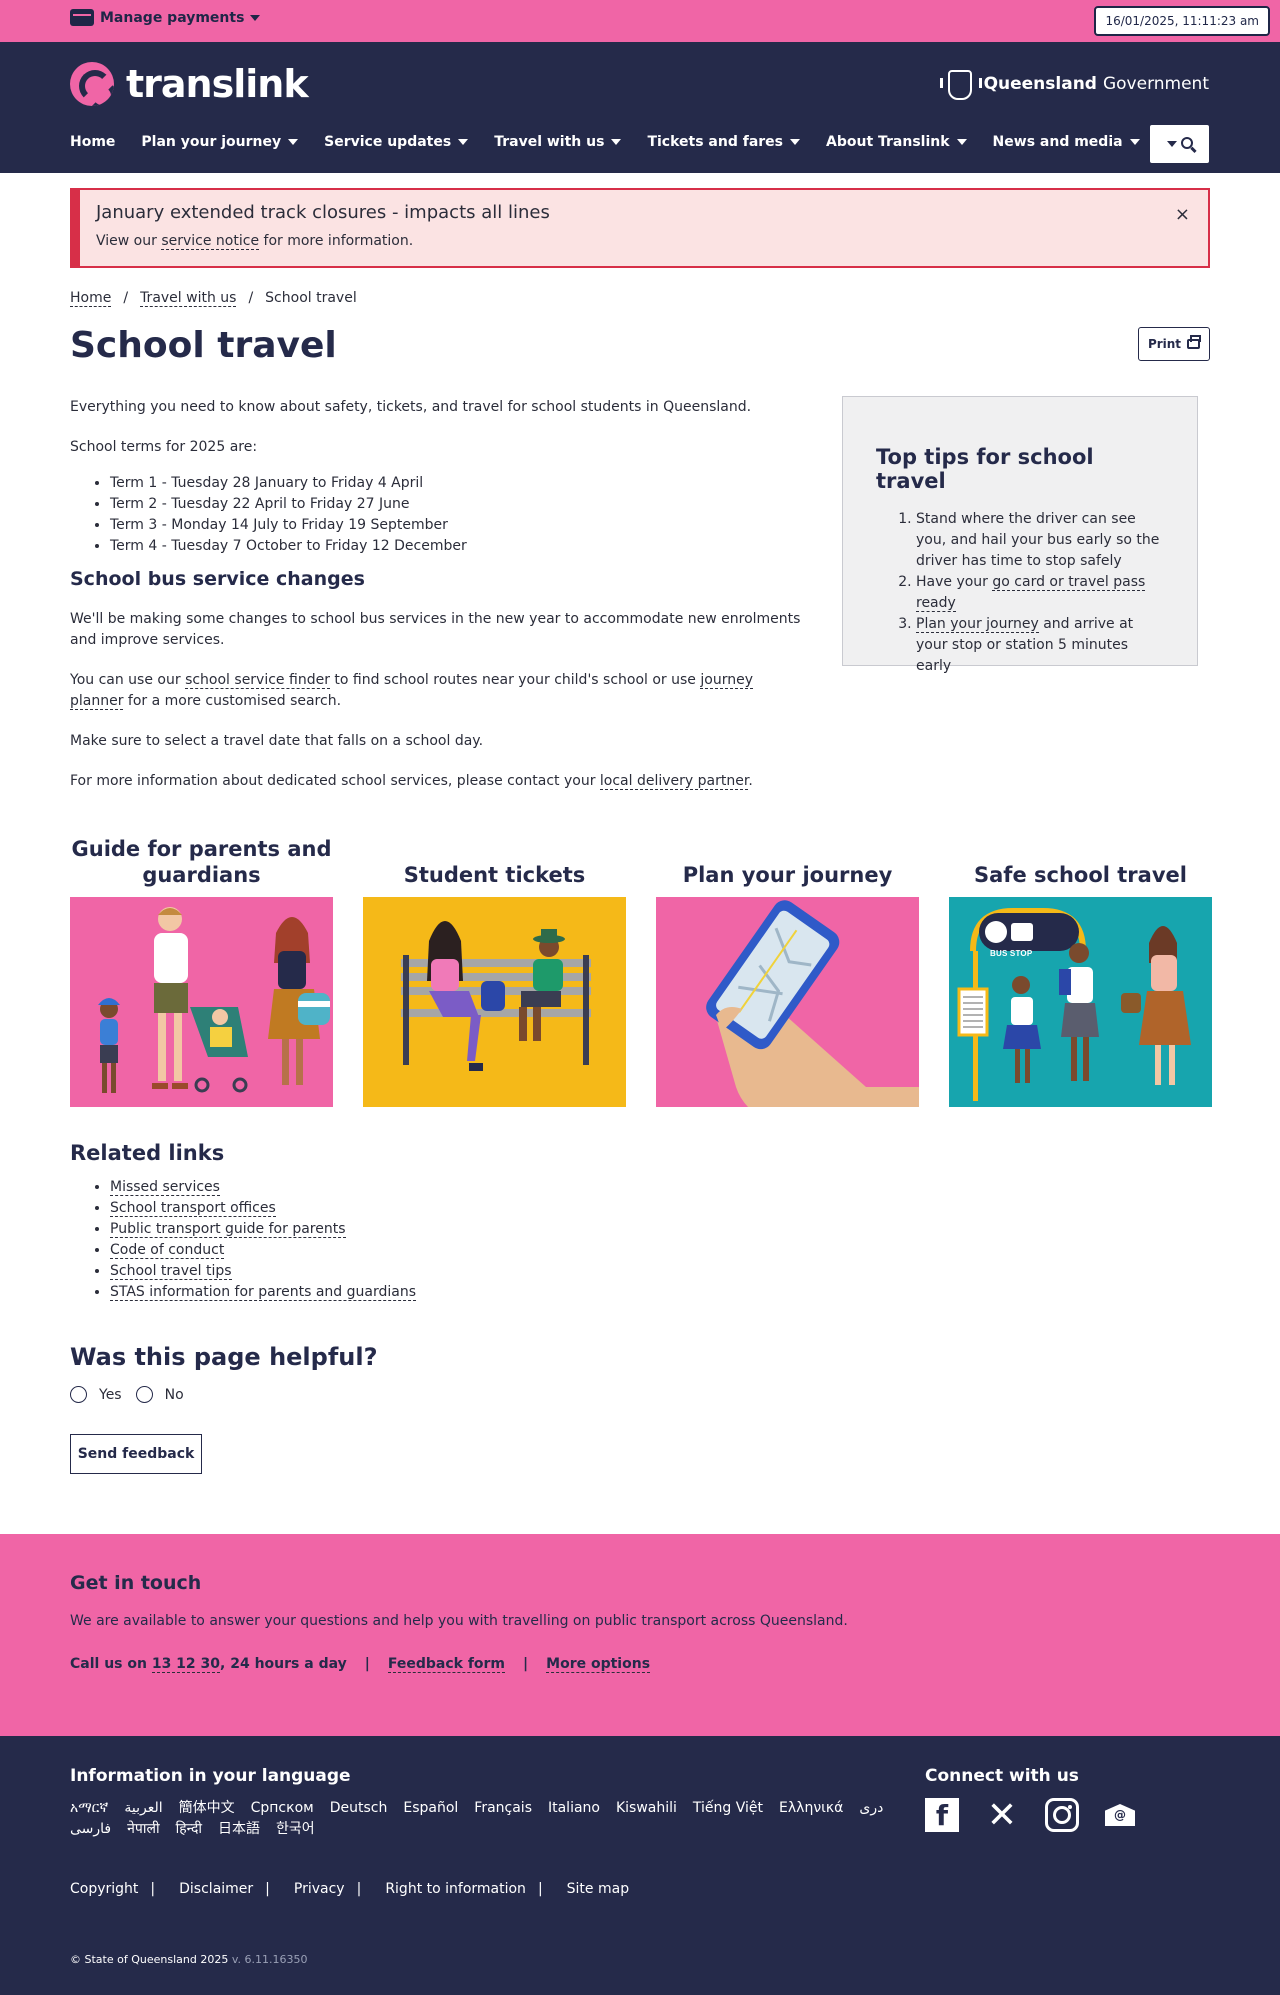 This screenshot has width=1280, height=1995. I want to click on card-title: Student tickets, so click(494, 875).